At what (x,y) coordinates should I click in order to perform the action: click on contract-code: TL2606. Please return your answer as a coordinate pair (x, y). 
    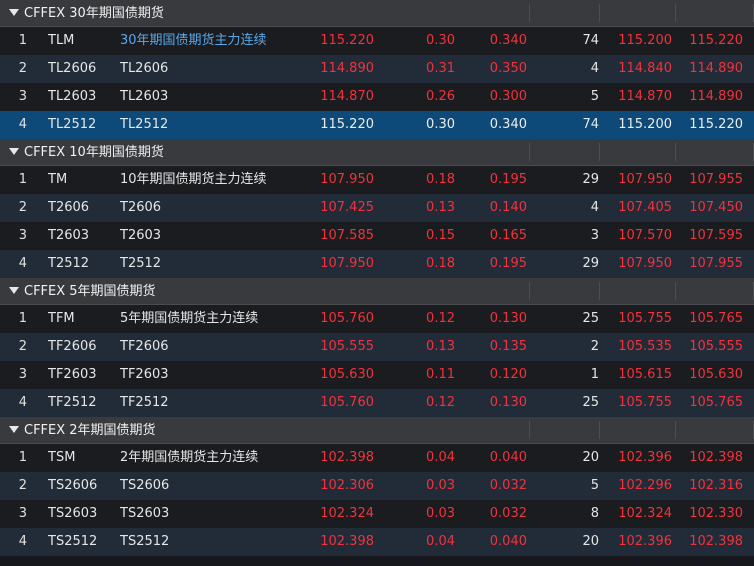
    Looking at the image, I should click on (72, 68).